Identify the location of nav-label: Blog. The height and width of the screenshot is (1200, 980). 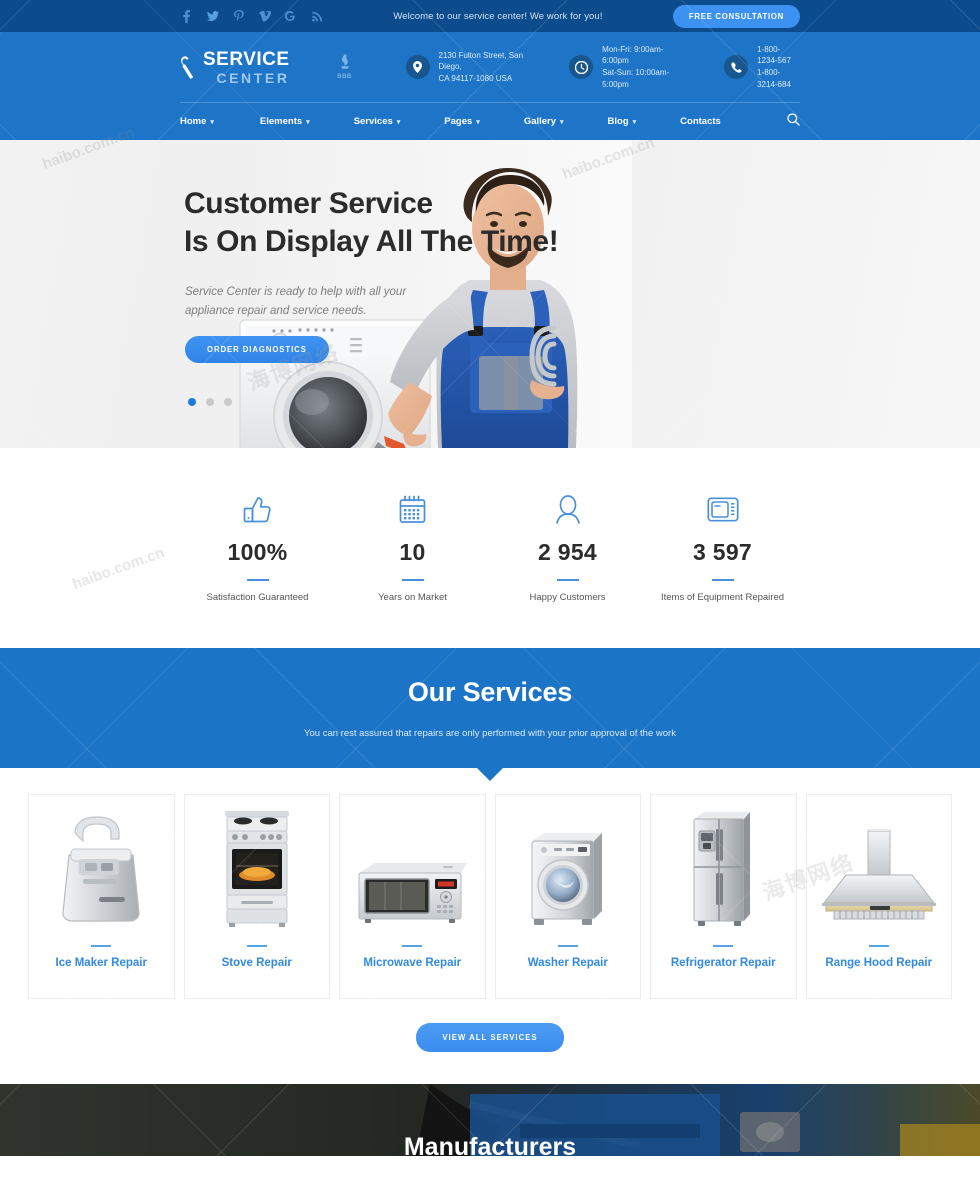
(618, 121).